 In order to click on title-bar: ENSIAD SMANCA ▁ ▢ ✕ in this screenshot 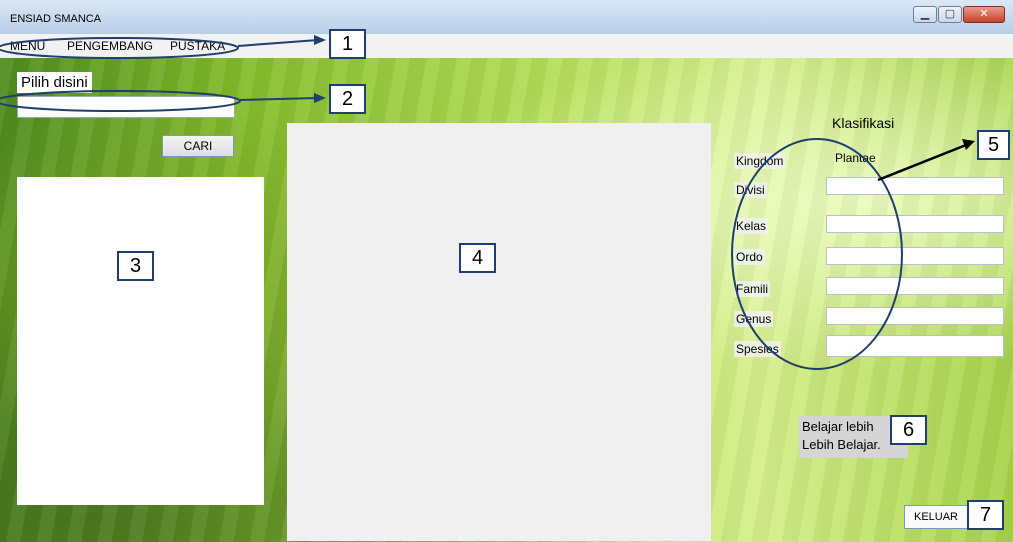, I will do `click(506, 17)`.